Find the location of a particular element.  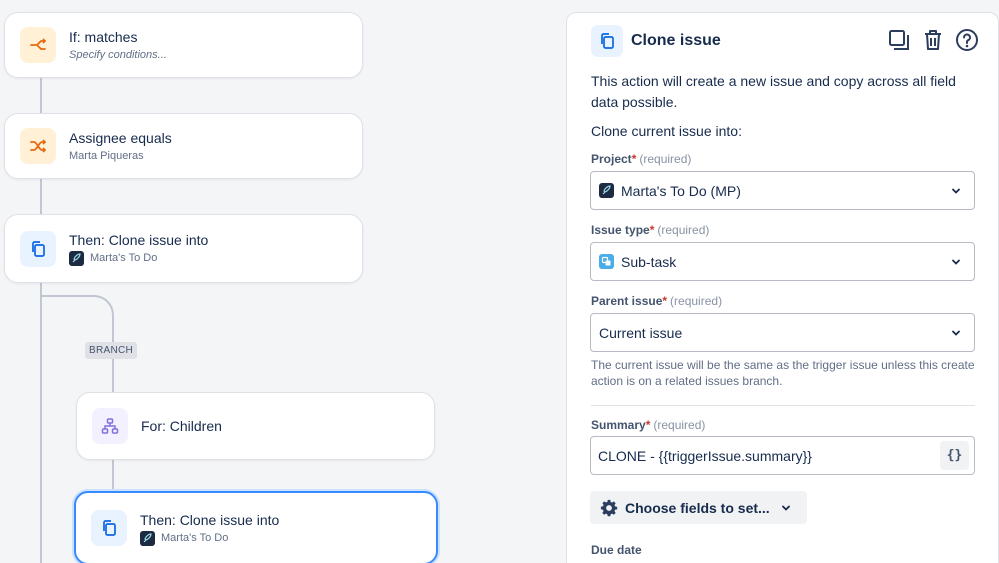

branch-connector is located at coordinates (77, 315).